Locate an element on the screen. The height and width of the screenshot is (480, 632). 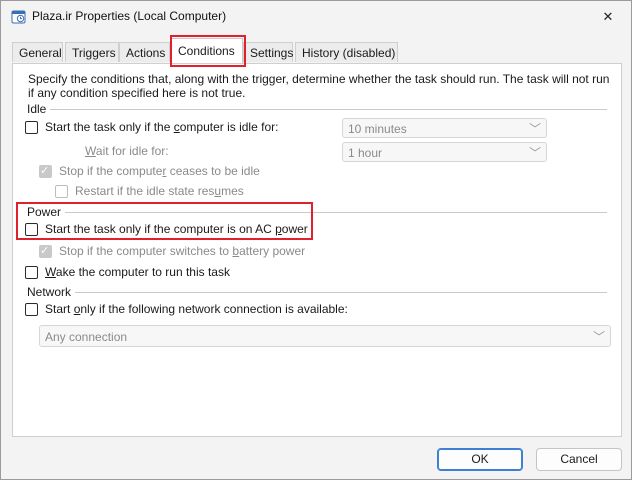
task-scheduler-icon is located at coordinates (18, 17).